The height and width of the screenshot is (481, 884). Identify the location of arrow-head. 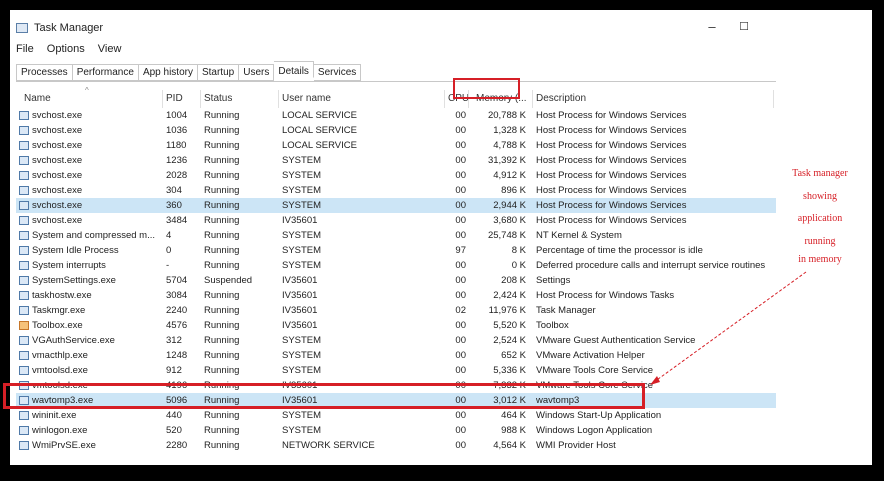
(655, 380).